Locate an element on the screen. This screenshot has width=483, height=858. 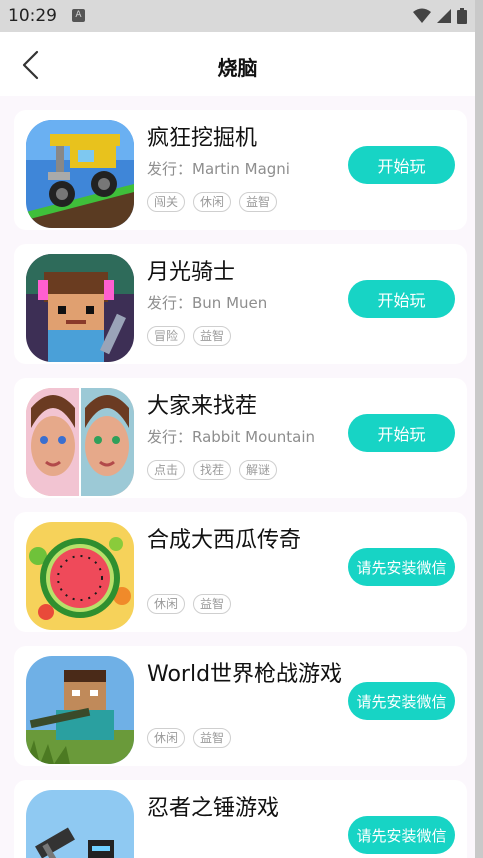
game-name: 合成大西瓜传奇 is located at coordinates (224, 540).